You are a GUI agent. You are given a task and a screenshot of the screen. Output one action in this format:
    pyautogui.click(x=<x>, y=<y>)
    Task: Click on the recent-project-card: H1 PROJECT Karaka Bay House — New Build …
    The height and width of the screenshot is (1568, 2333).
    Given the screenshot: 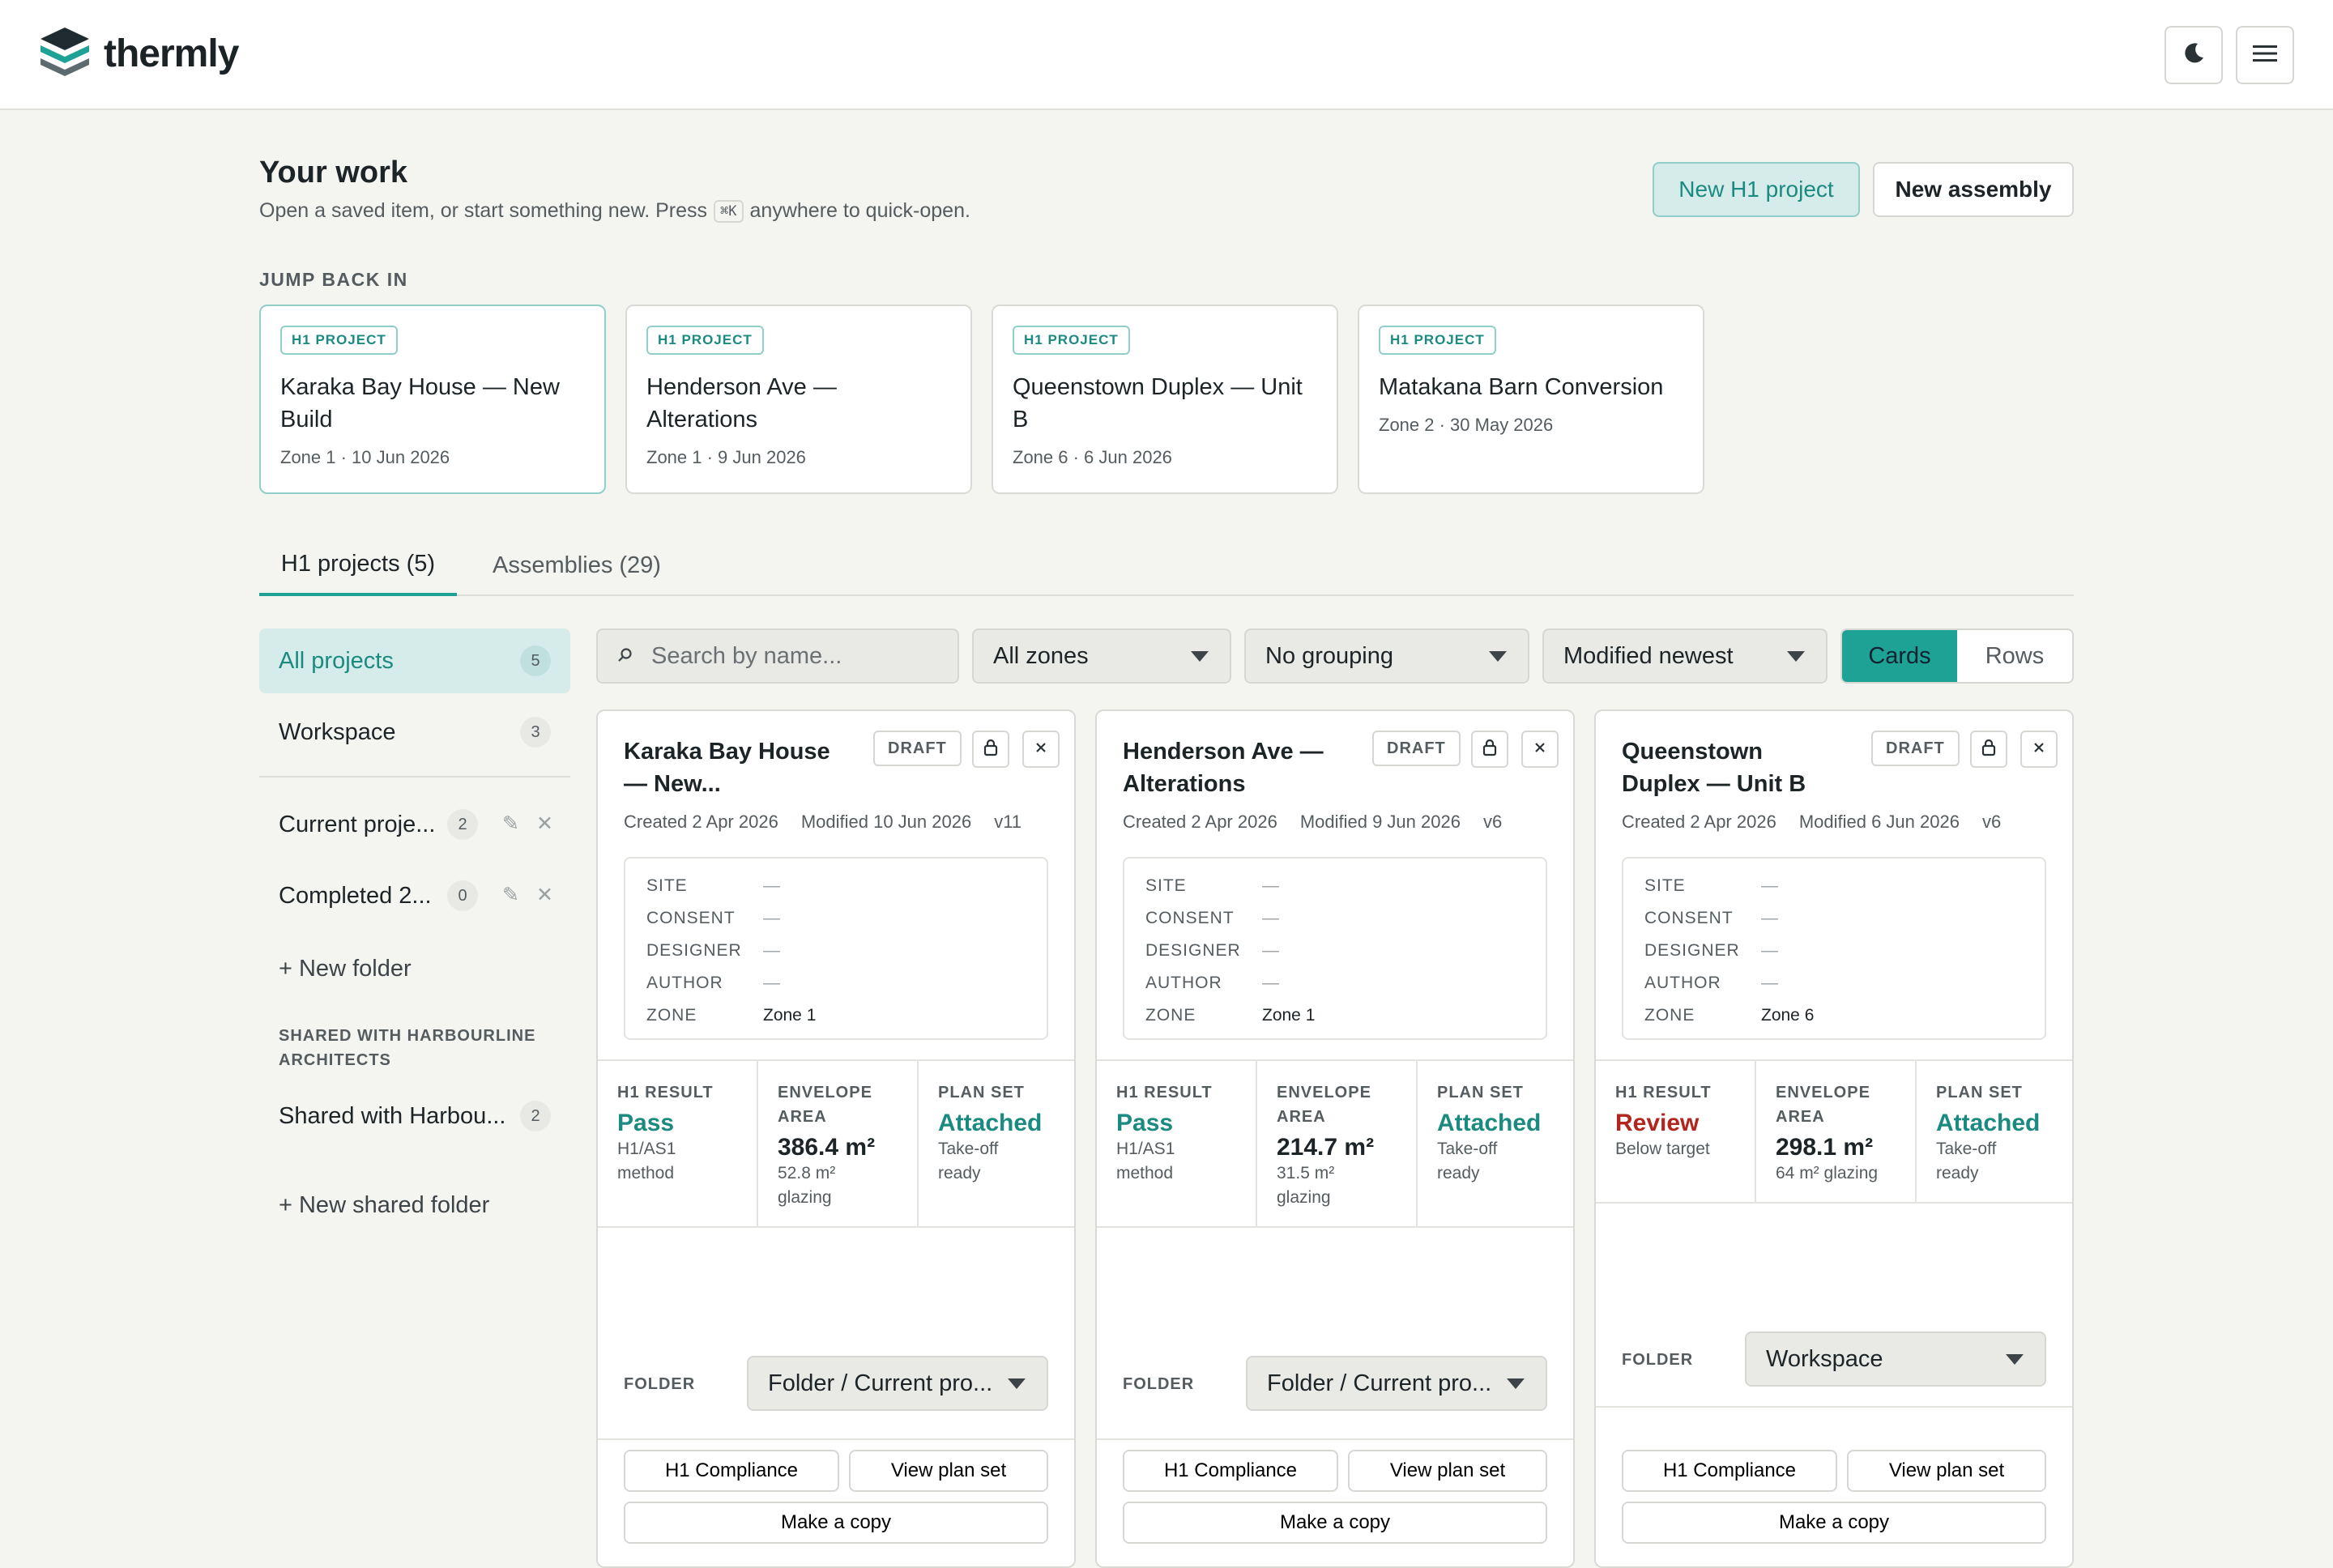 What is the action you would take?
    pyautogui.click(x=432, y=399)
    